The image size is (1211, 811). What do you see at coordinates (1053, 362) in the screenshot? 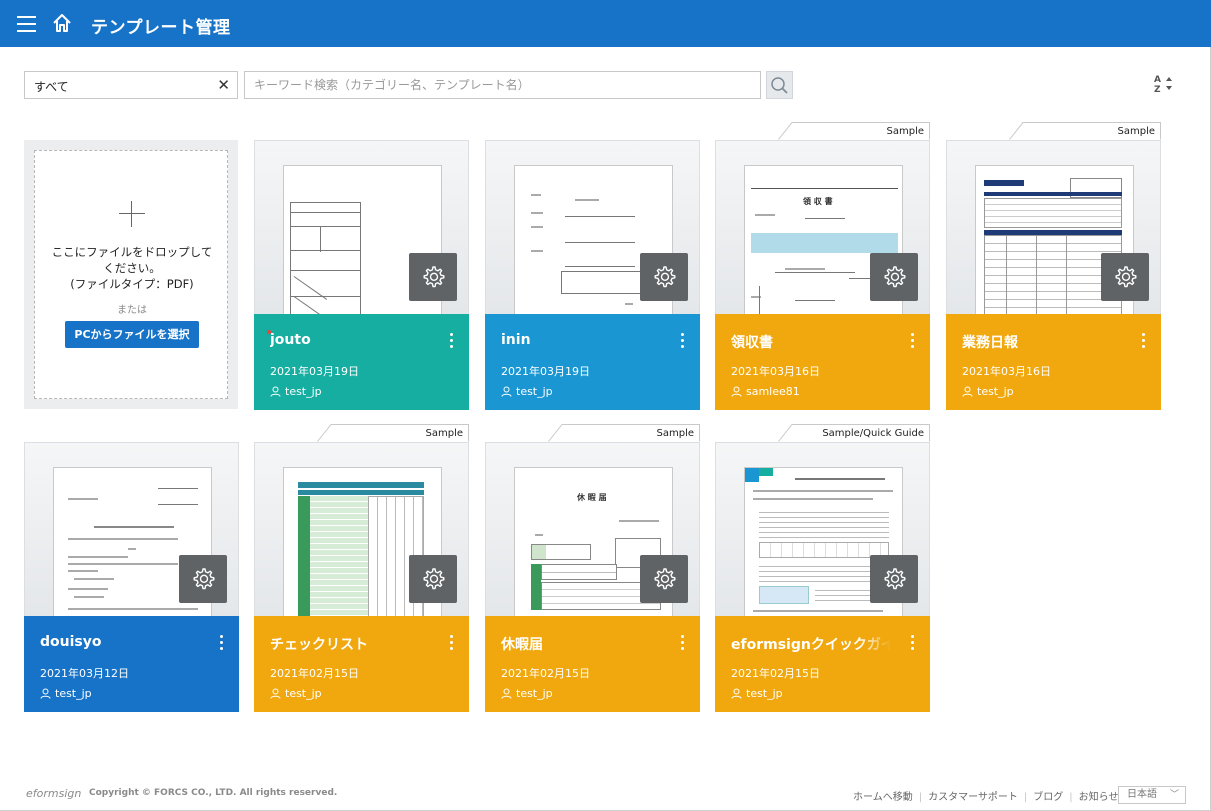
I see `template-info: 業務日報 2021年03月16日 test_jp` at bounding box center [1053, 362].